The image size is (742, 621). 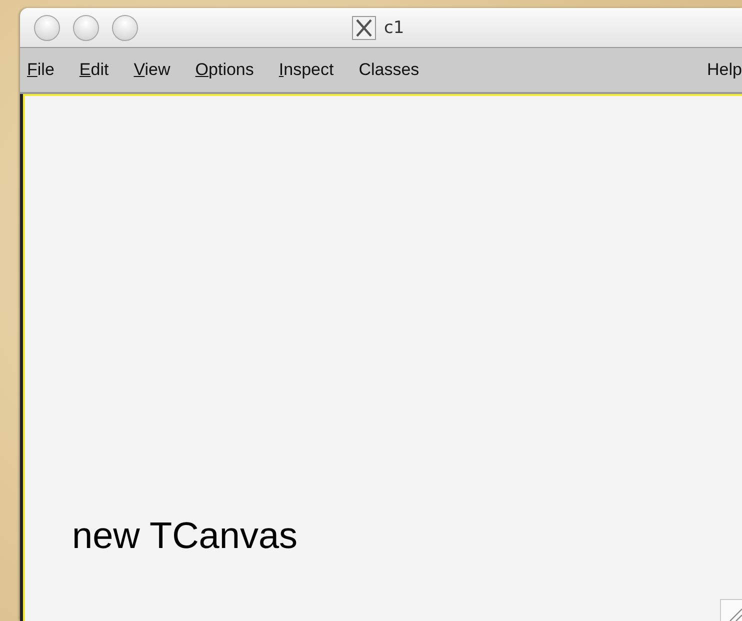 What do you see at coordinates (152, 70) in the screenshot?
I see `menu-item: View` at bounding box center [152, 70].